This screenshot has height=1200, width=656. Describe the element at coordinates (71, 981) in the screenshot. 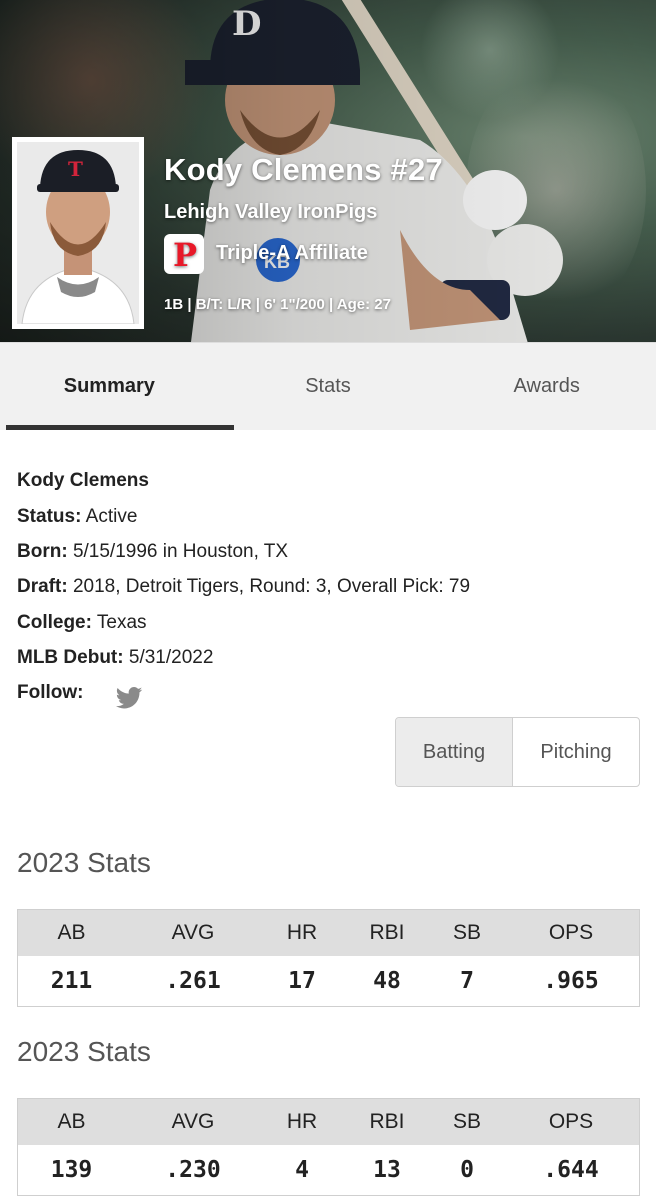

I see `stats-value-cell: 211` at that location.